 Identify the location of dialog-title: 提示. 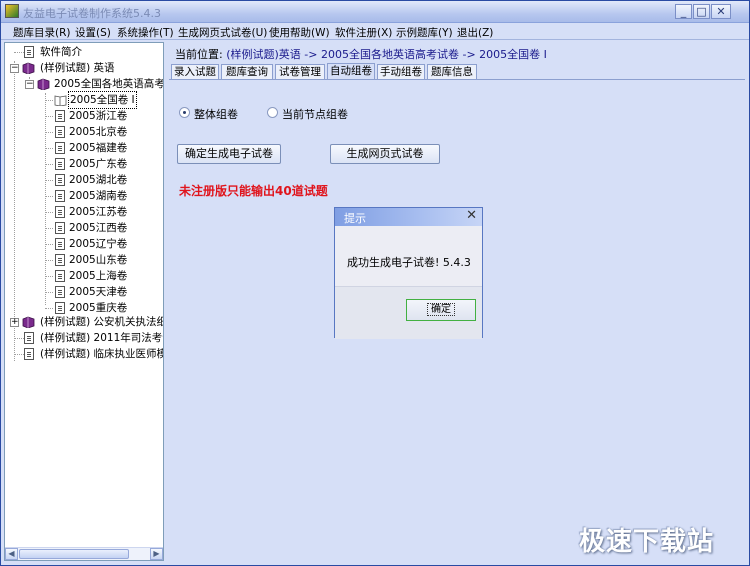
(355, 218).